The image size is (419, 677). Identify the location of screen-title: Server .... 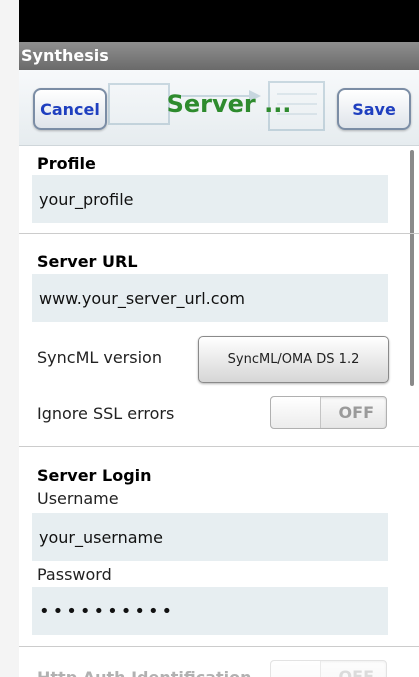
(229, 104).